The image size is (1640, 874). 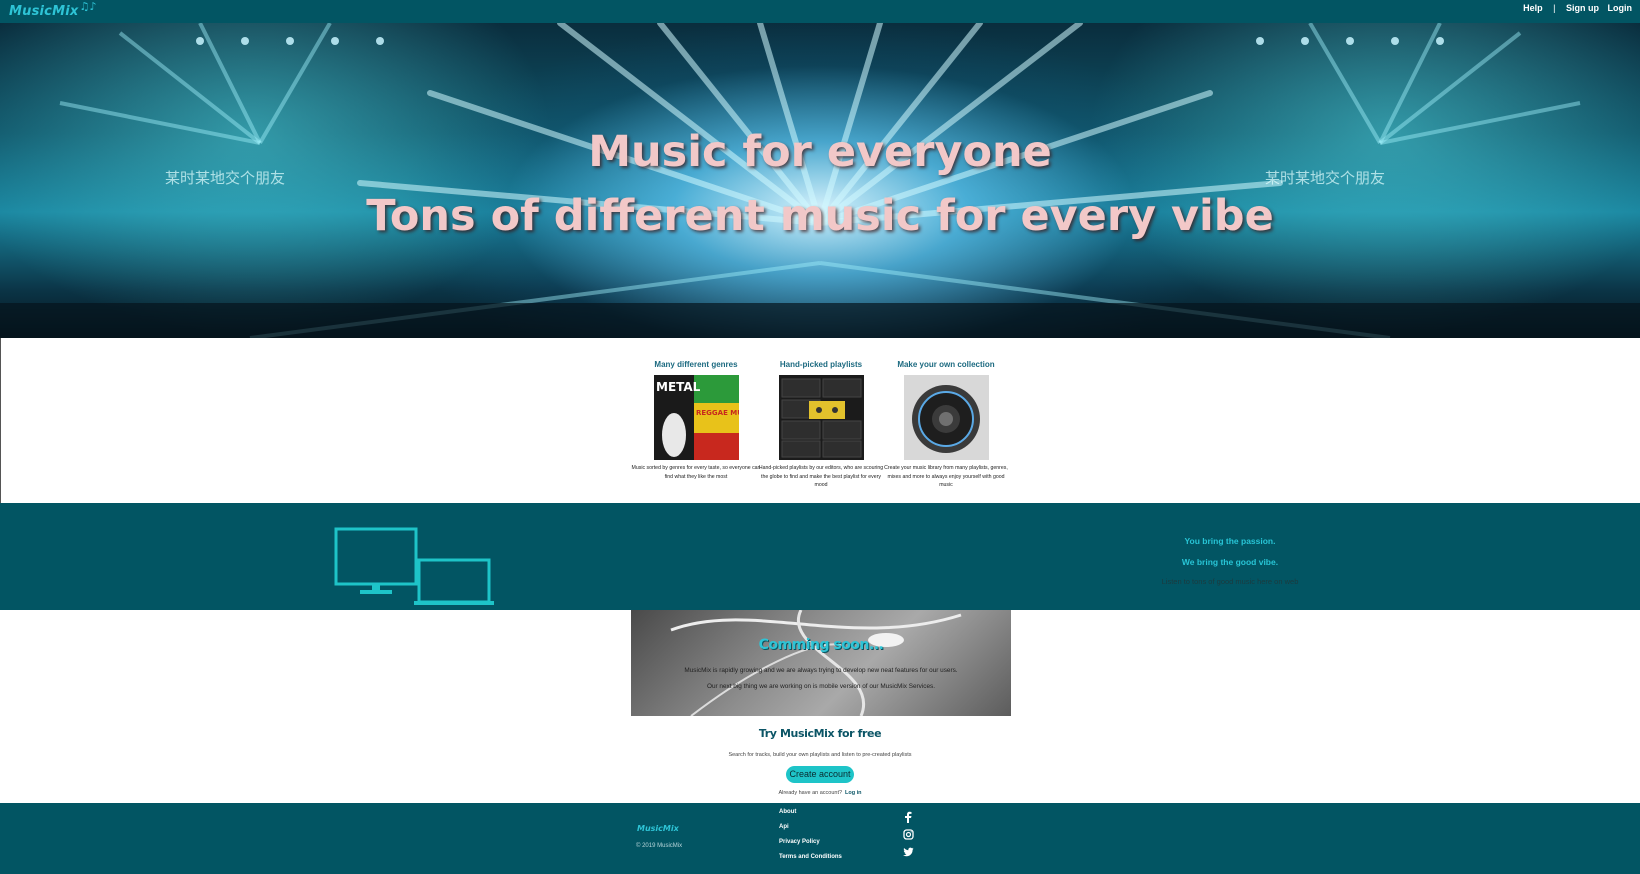 I want to click on footer-copyright: © 2019 MusicMix, so click(x=659, y=846).